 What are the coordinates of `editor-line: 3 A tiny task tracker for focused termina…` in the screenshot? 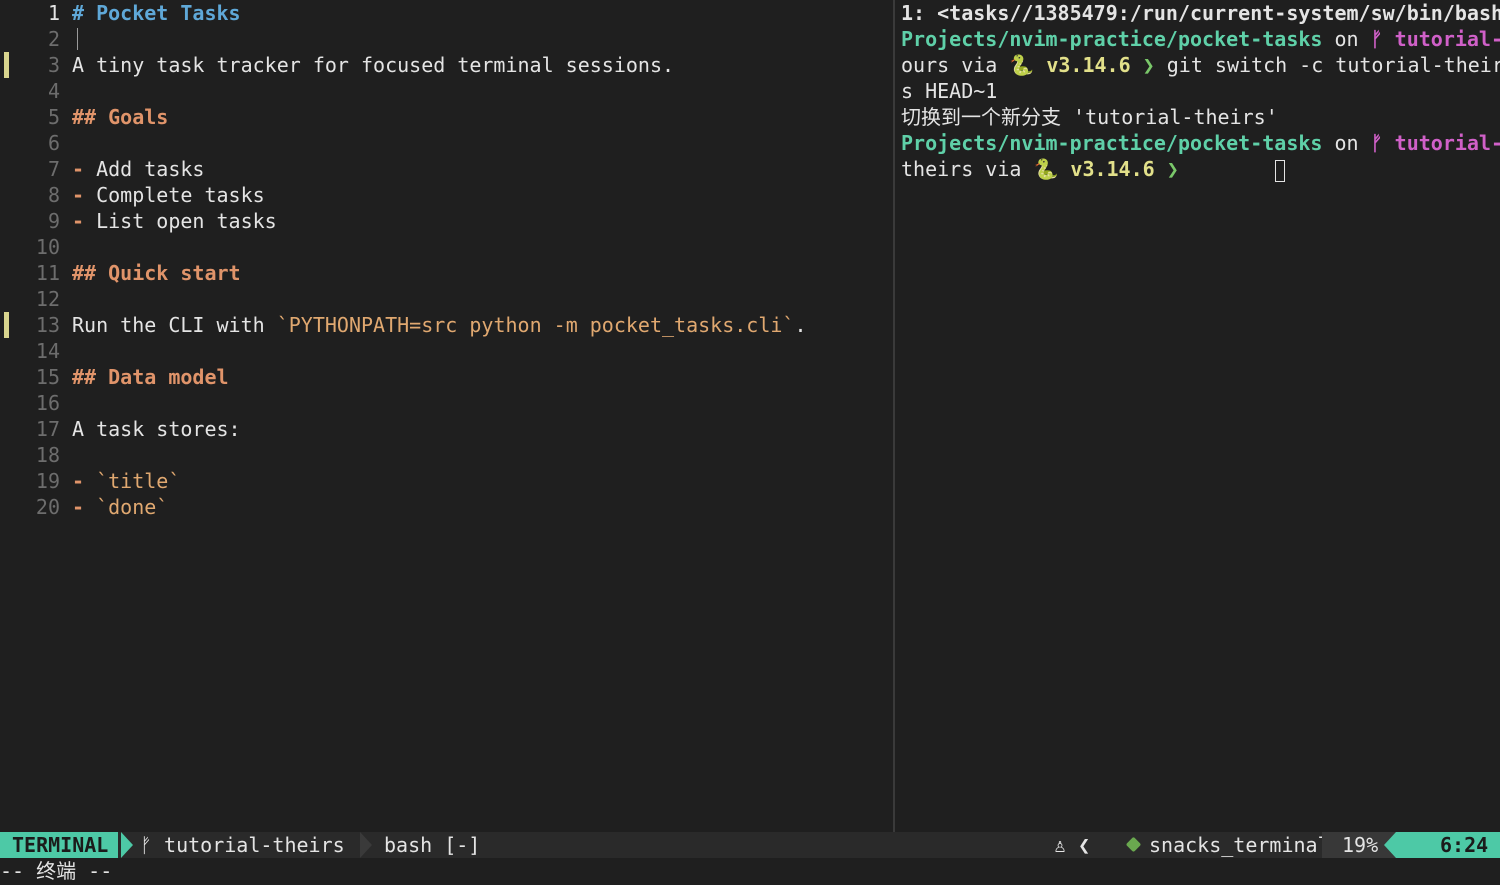 It's located at (446, 65).